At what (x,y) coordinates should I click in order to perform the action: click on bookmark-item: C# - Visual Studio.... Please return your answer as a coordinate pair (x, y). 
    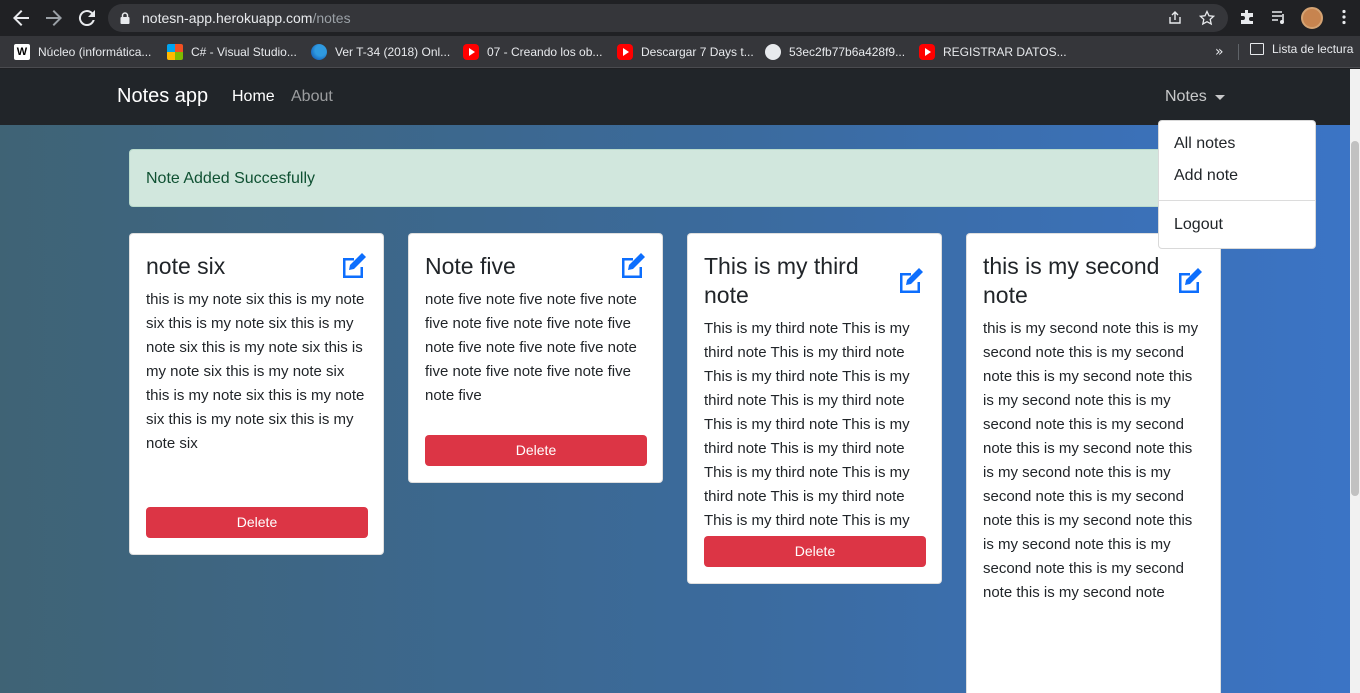
    Looking at the image, I should click on (232, 52).